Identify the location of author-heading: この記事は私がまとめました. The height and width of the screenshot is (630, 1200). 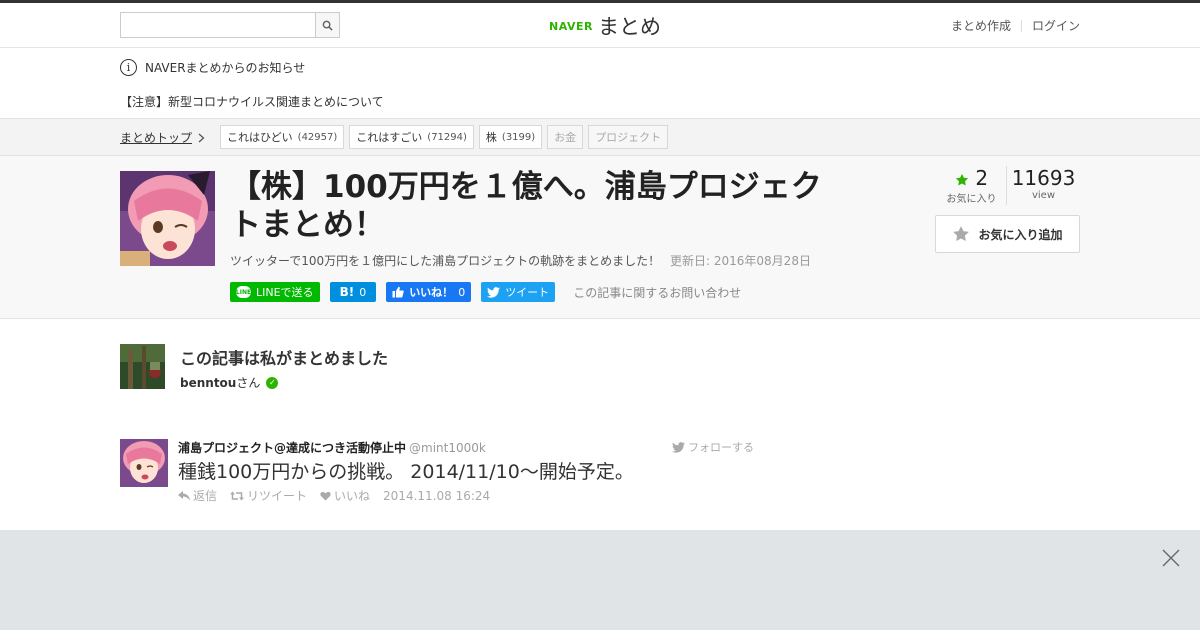
(284, 358).